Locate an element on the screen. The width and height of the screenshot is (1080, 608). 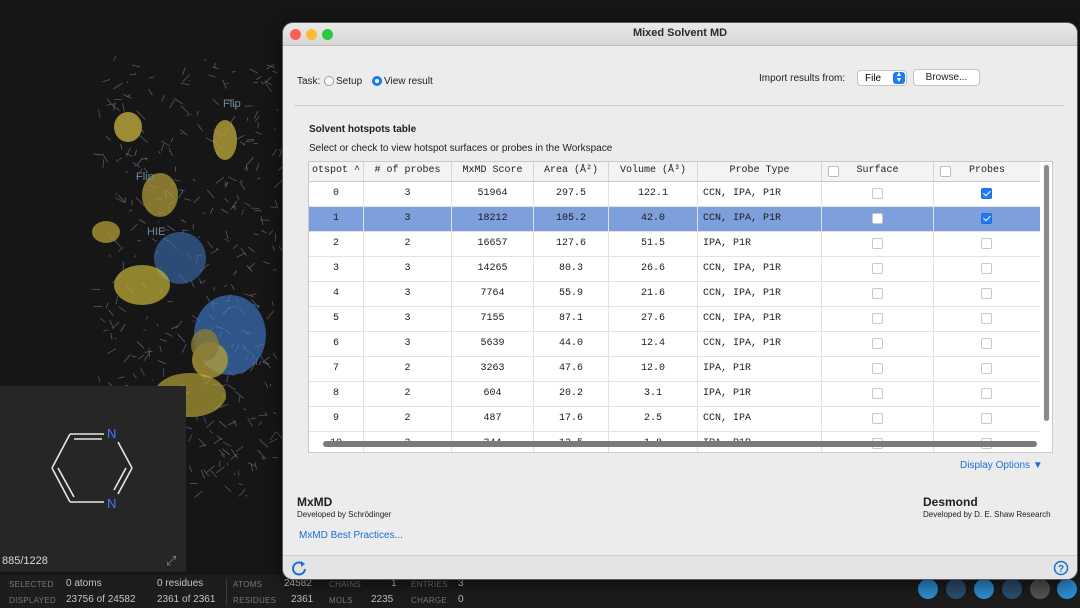
window-titlebar: Mixed Solvent MD is located at coordinates (680, 34).